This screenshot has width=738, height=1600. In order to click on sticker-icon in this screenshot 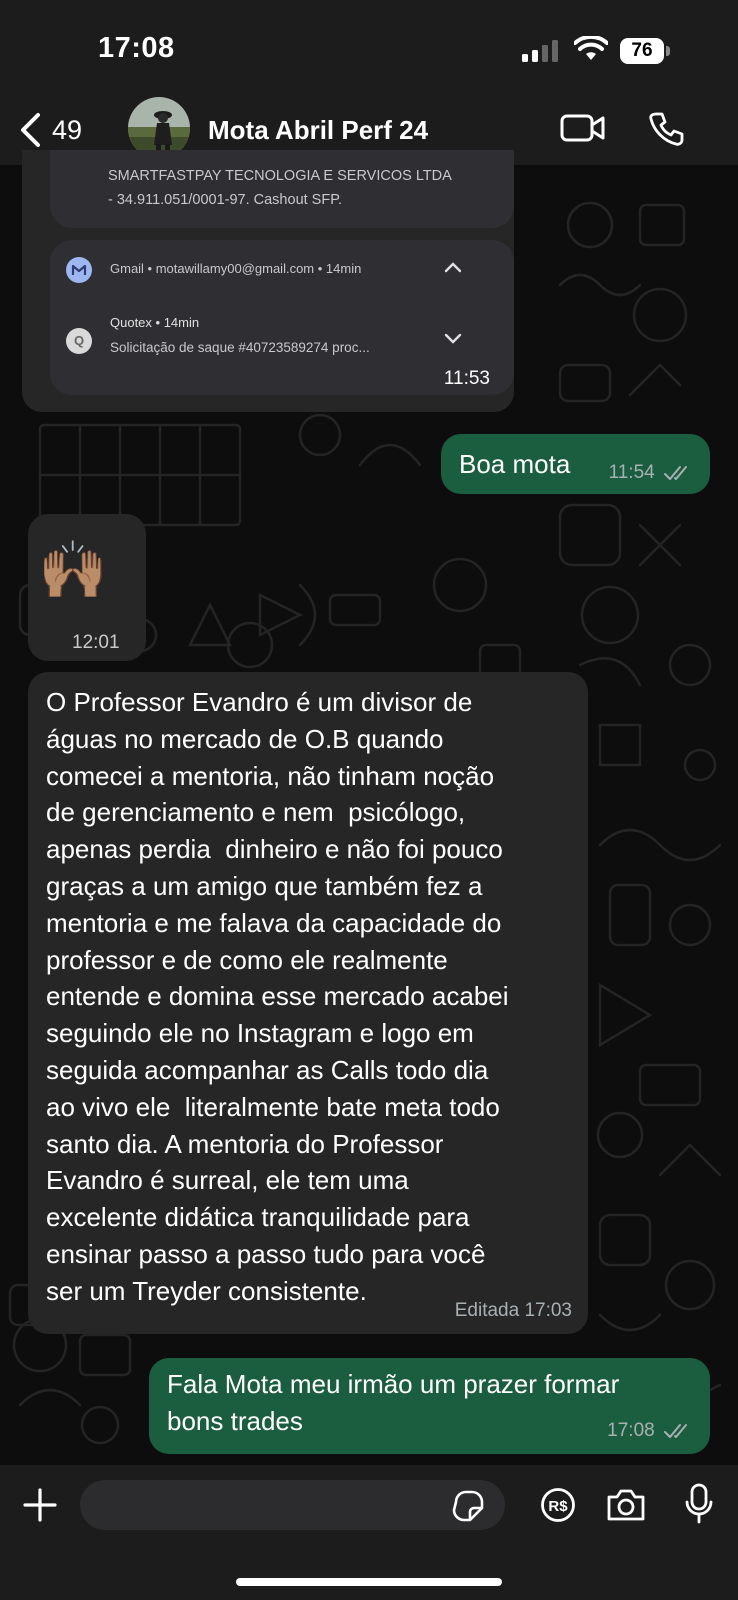, I will do `click(468, 1506)`.